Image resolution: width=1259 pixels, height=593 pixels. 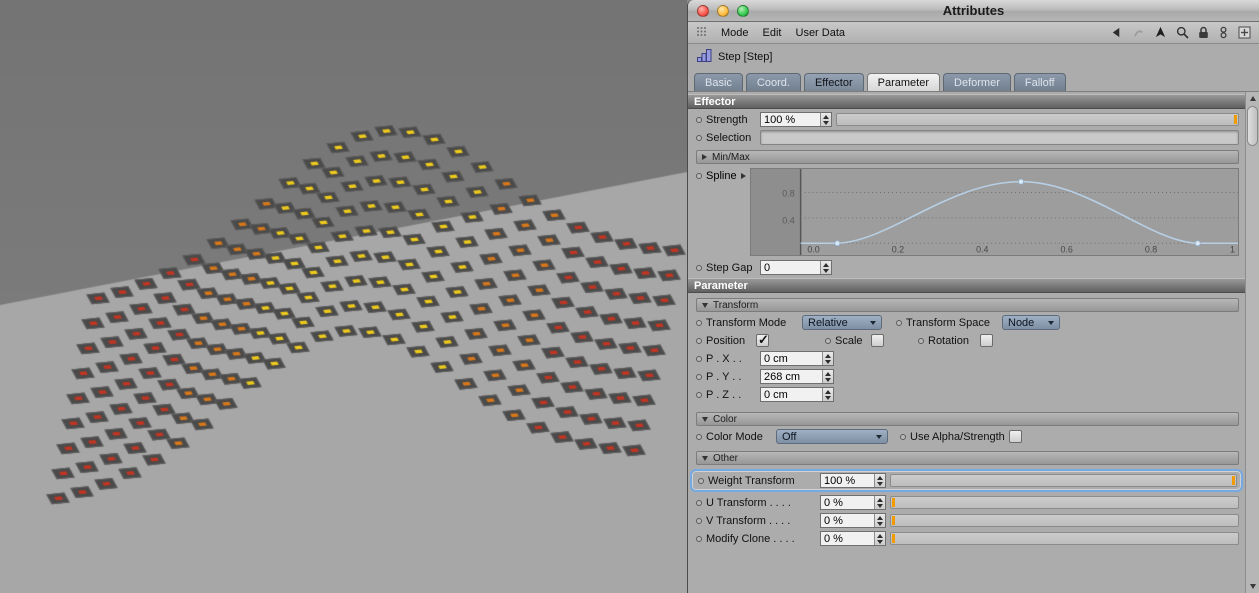 I want to click on selection-field, so click(x=999, y=137).